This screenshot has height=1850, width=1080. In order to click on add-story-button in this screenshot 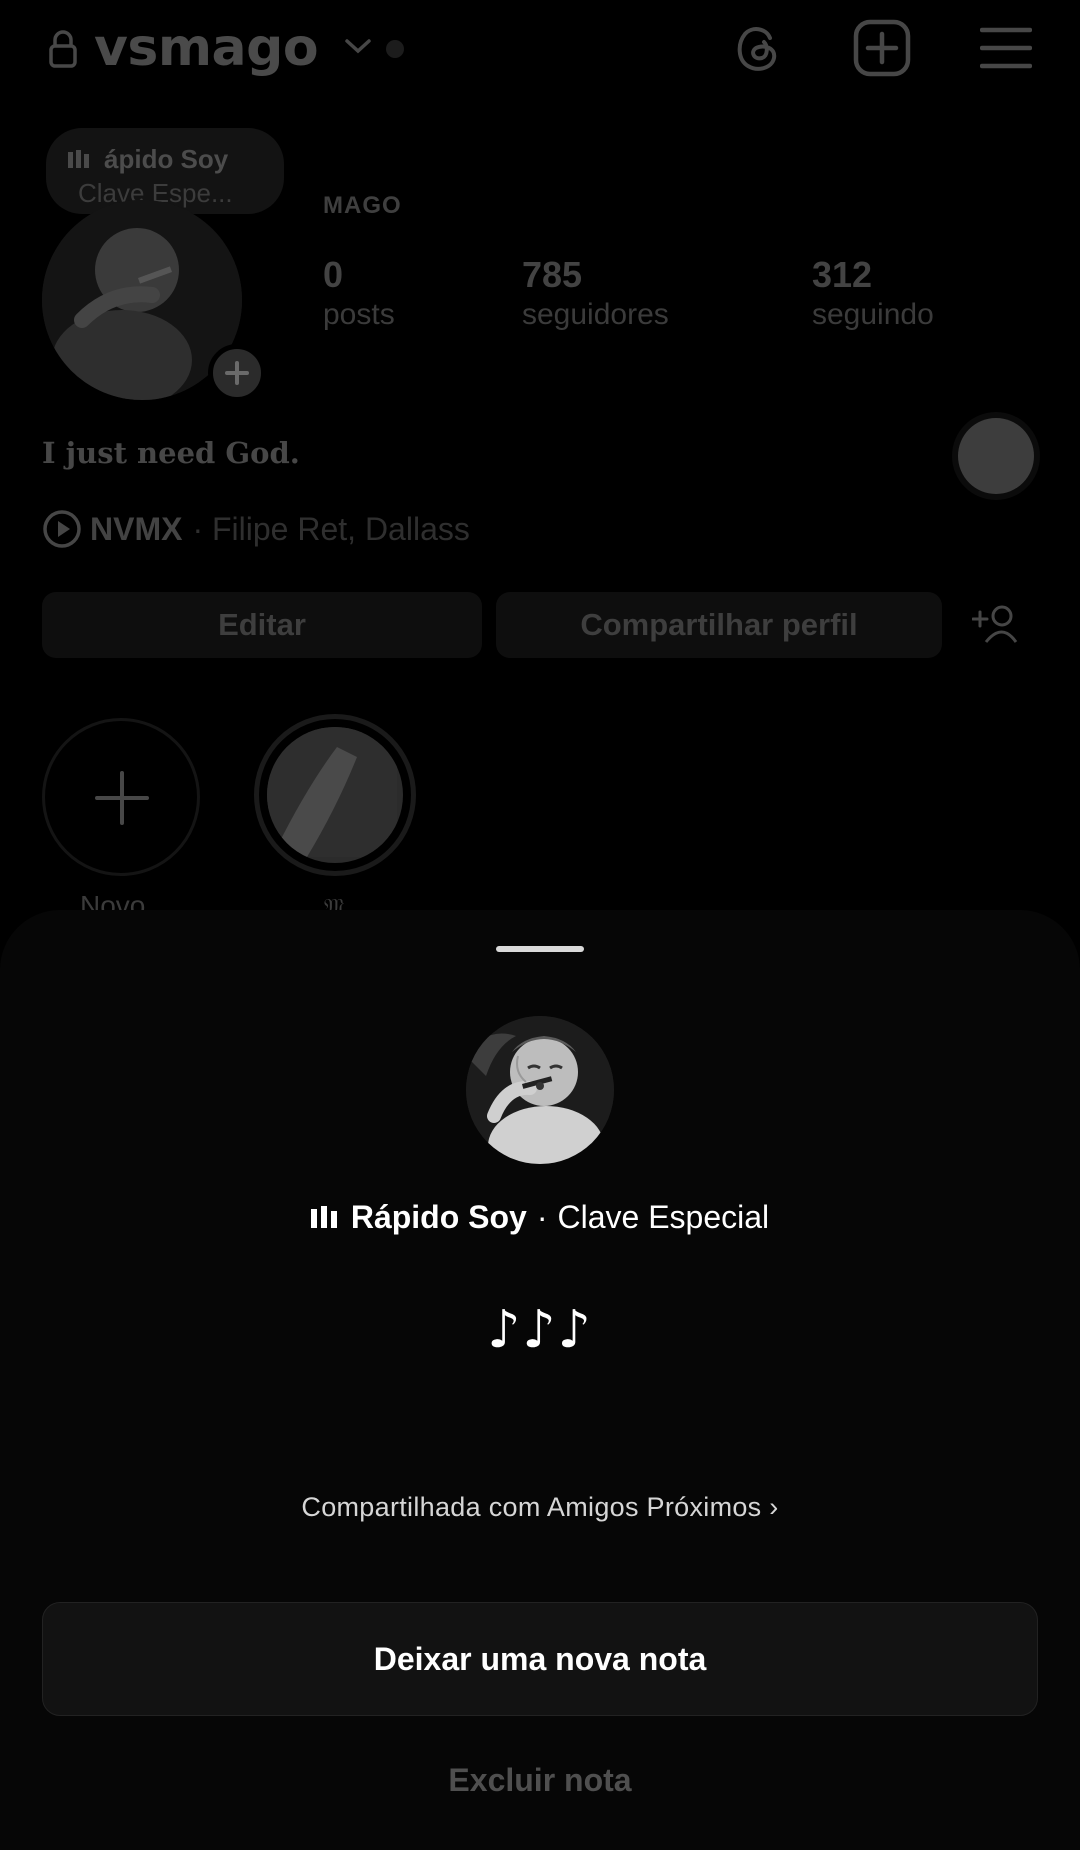, I will do `click(237, 373)`.